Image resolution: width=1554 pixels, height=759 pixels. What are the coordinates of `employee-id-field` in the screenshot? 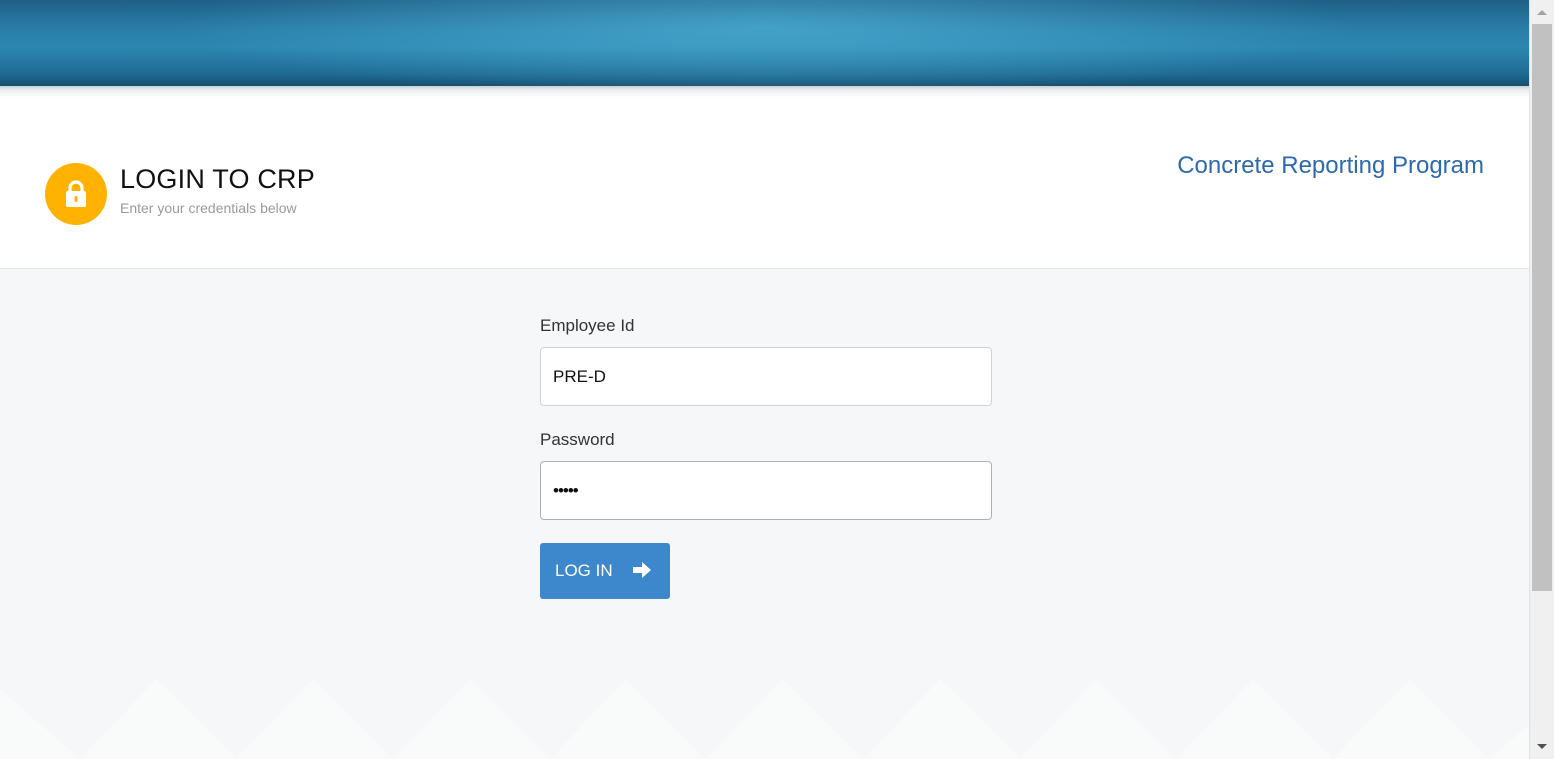 It's located at (766, 376).